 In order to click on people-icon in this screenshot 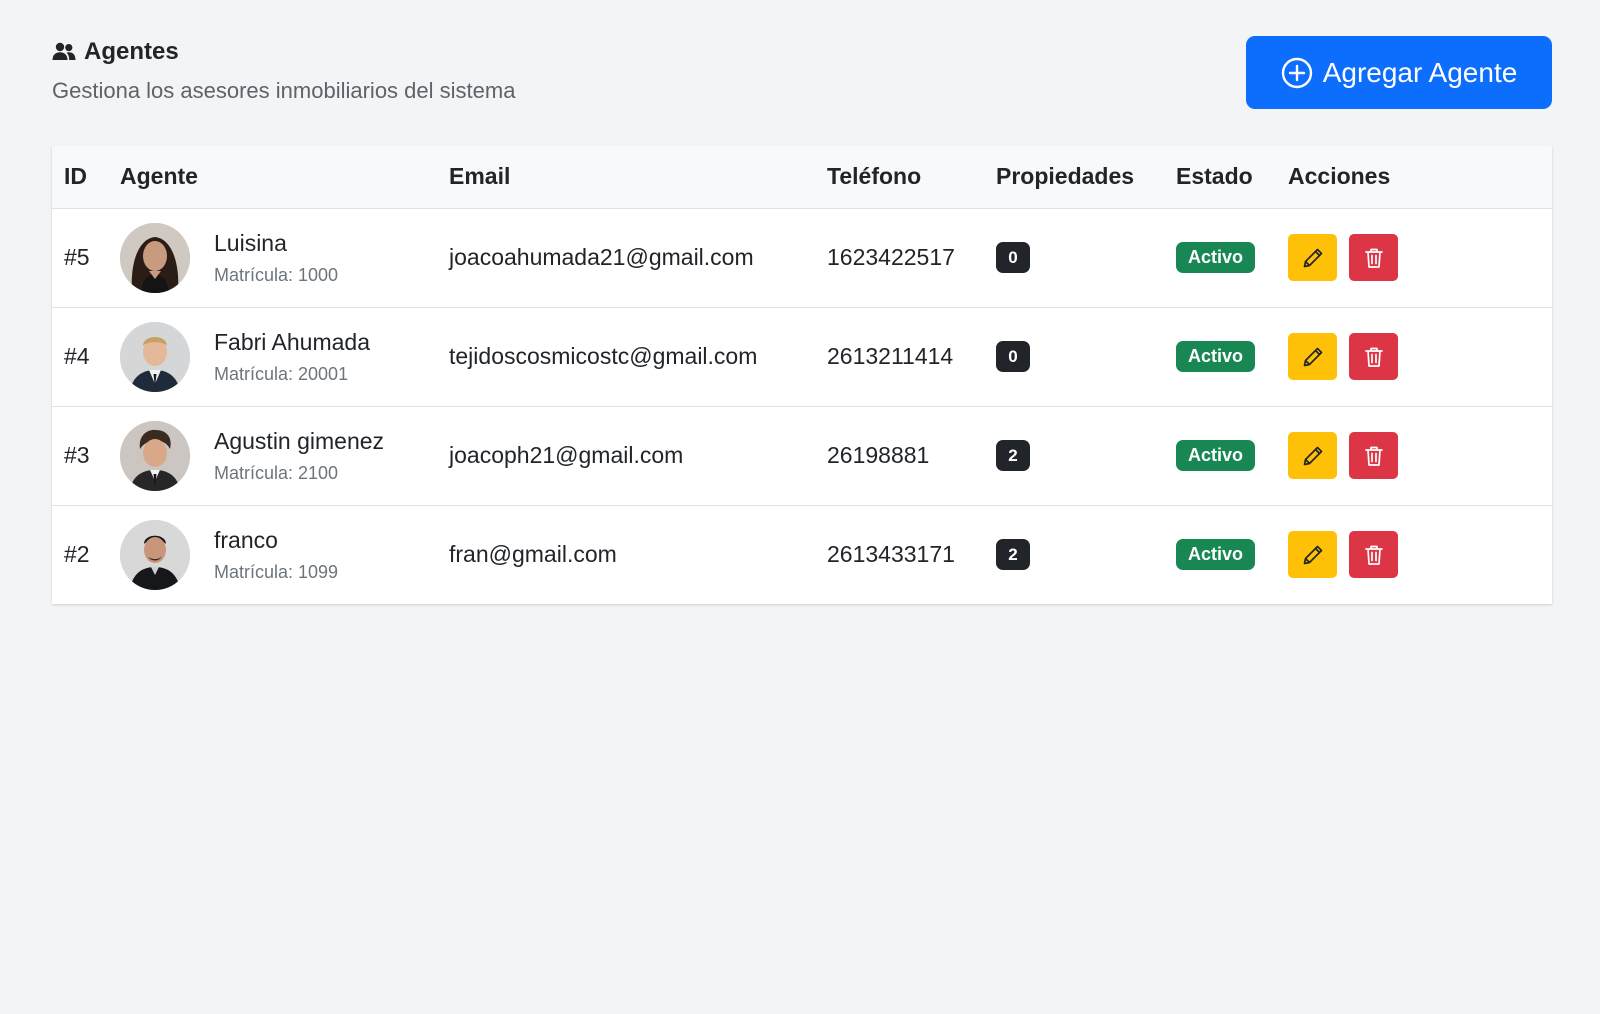, I will do `click(64, 52)`.